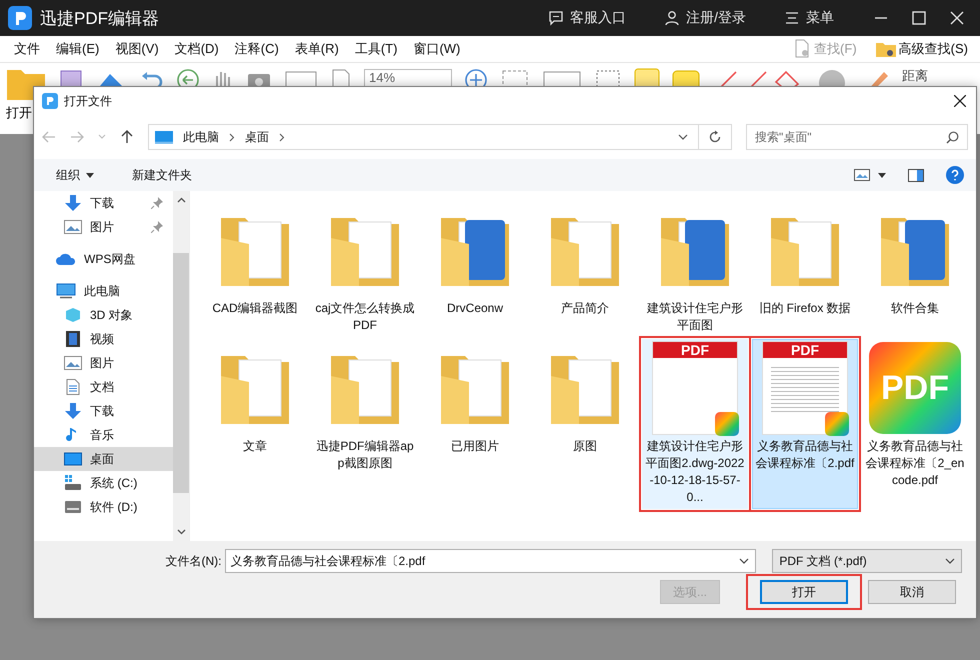 This screenshot has width=980, height=660. Describe the element at coordinates (103, 291) in the screenshot. I see `nav-item: 此电脑` at that location.